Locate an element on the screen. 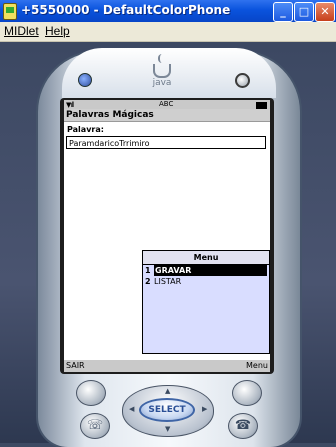 This screenshot has height=447, width=336. menu-help: Help is located at coordinates (57, 31).